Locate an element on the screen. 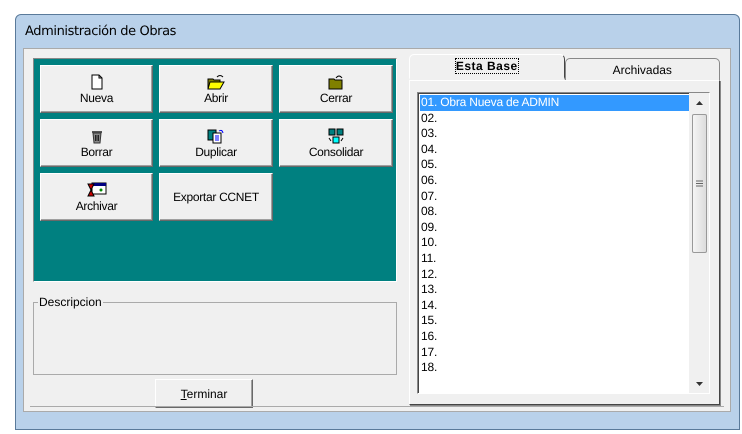  command-button: Nueva is located at coordinates (96, 89).